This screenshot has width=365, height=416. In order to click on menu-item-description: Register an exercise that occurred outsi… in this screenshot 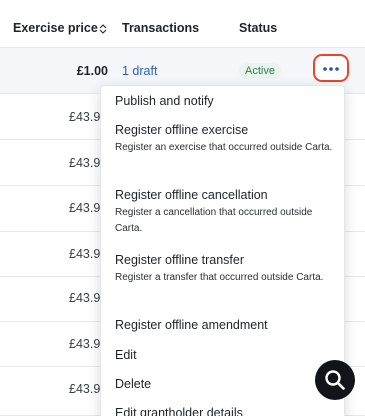, I will do `click(224, 147)`.